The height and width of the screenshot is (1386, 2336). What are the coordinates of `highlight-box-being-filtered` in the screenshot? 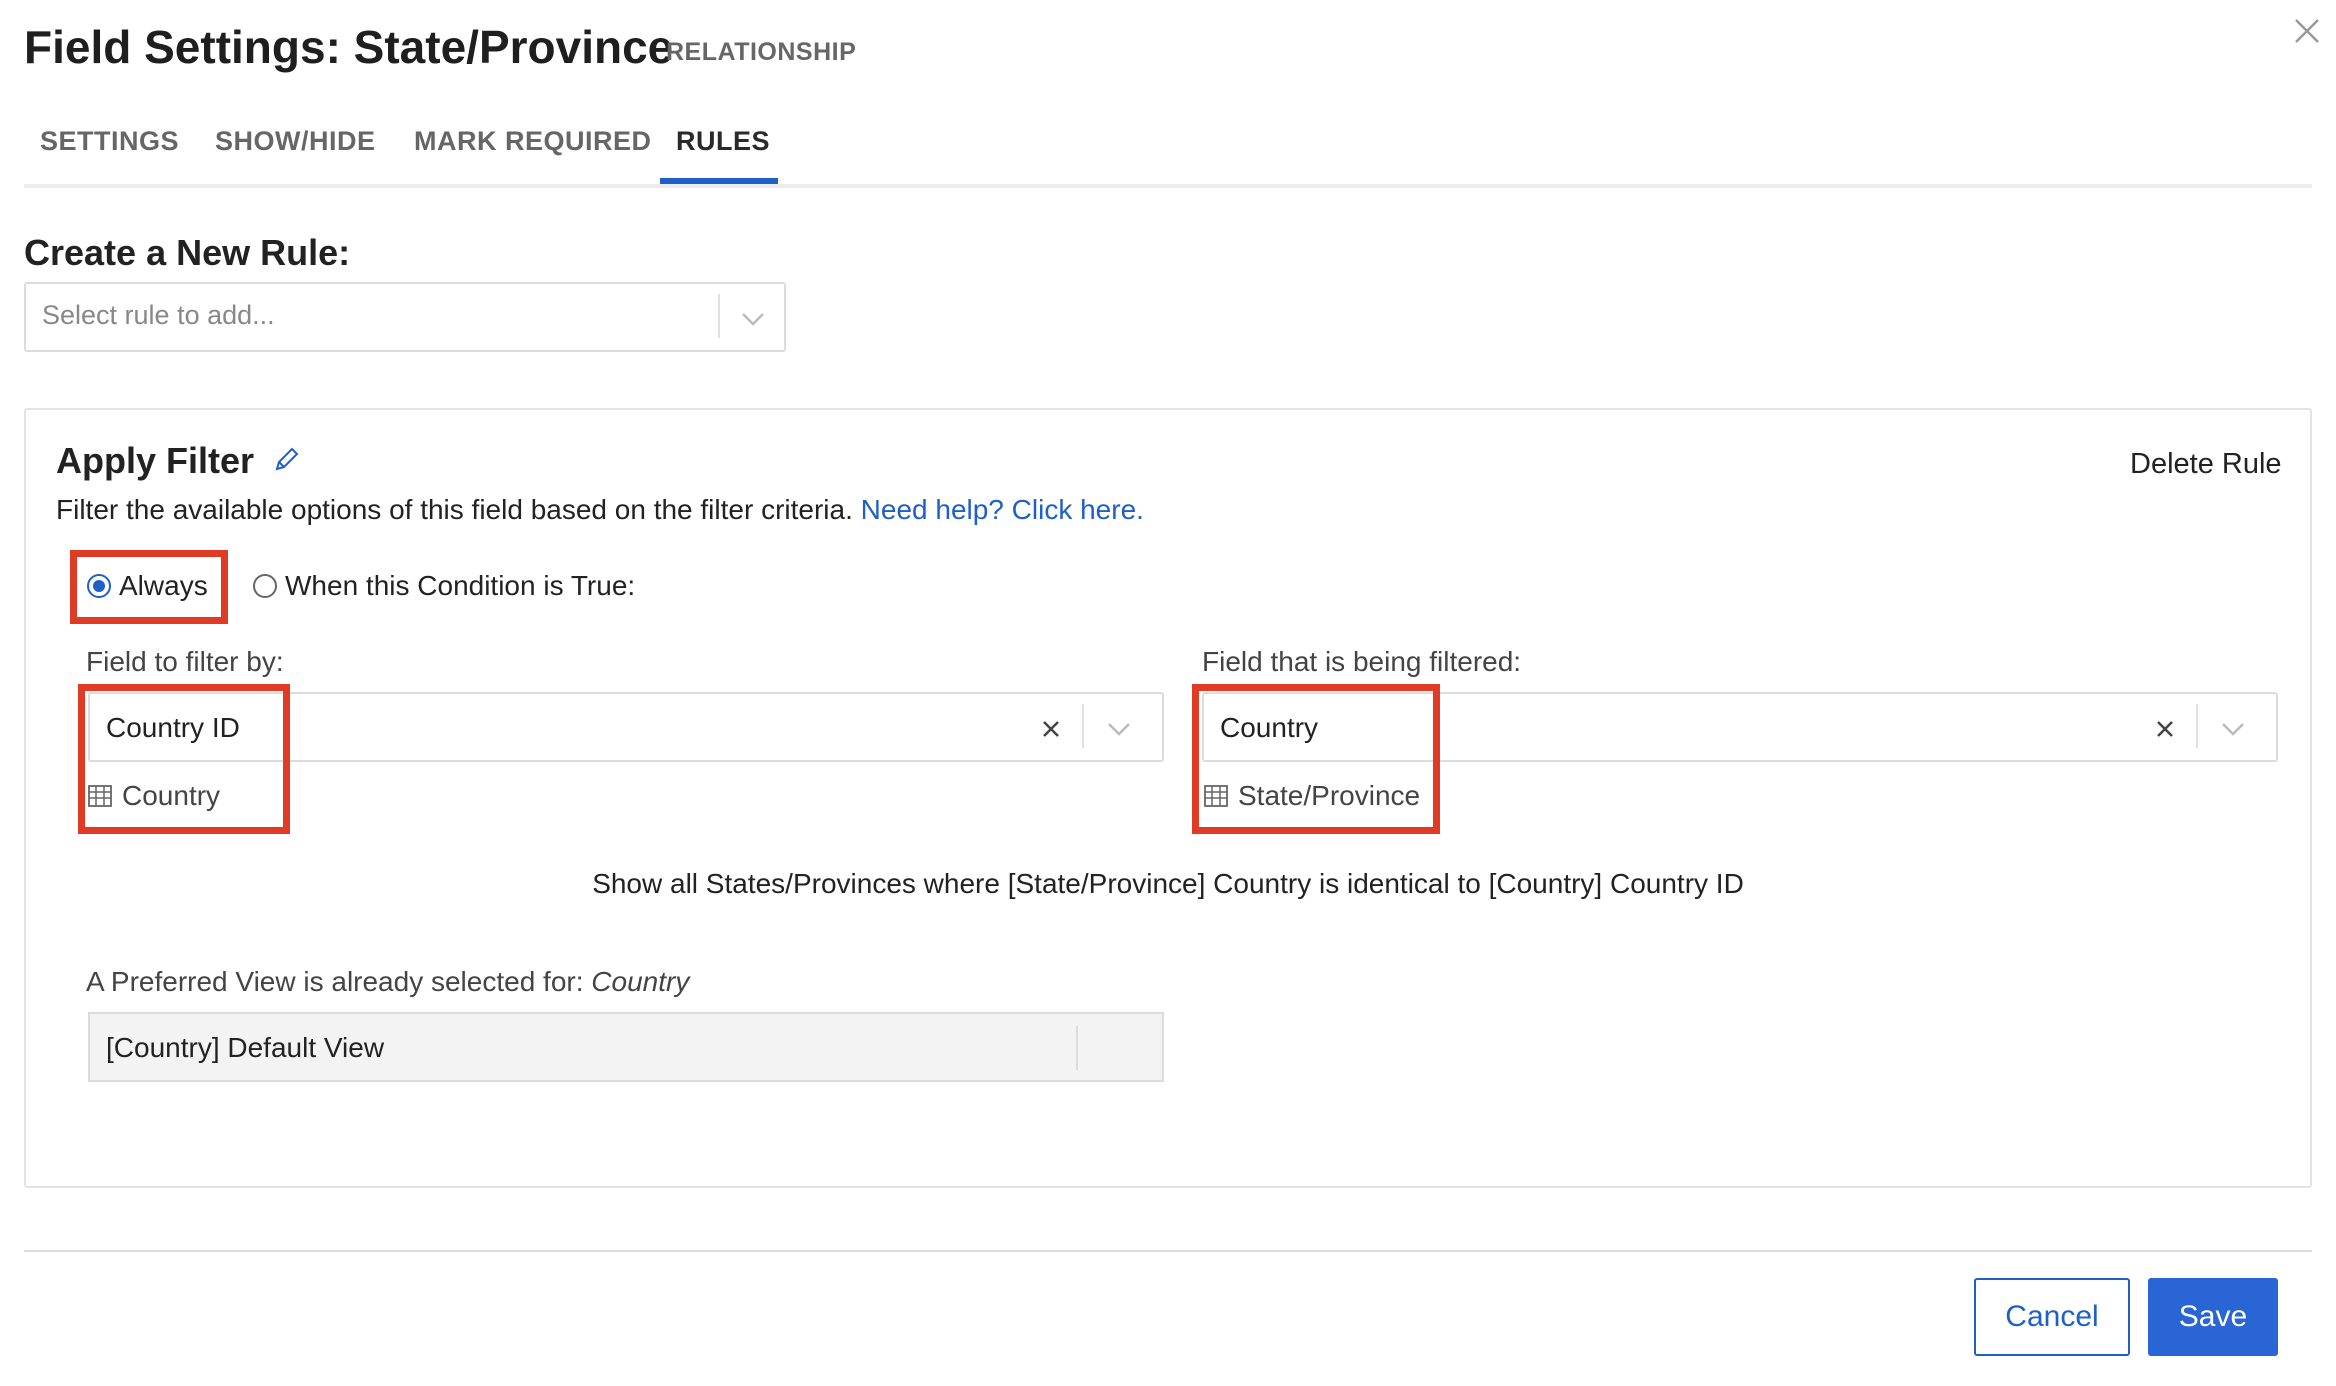 It's located at (1316, 759).